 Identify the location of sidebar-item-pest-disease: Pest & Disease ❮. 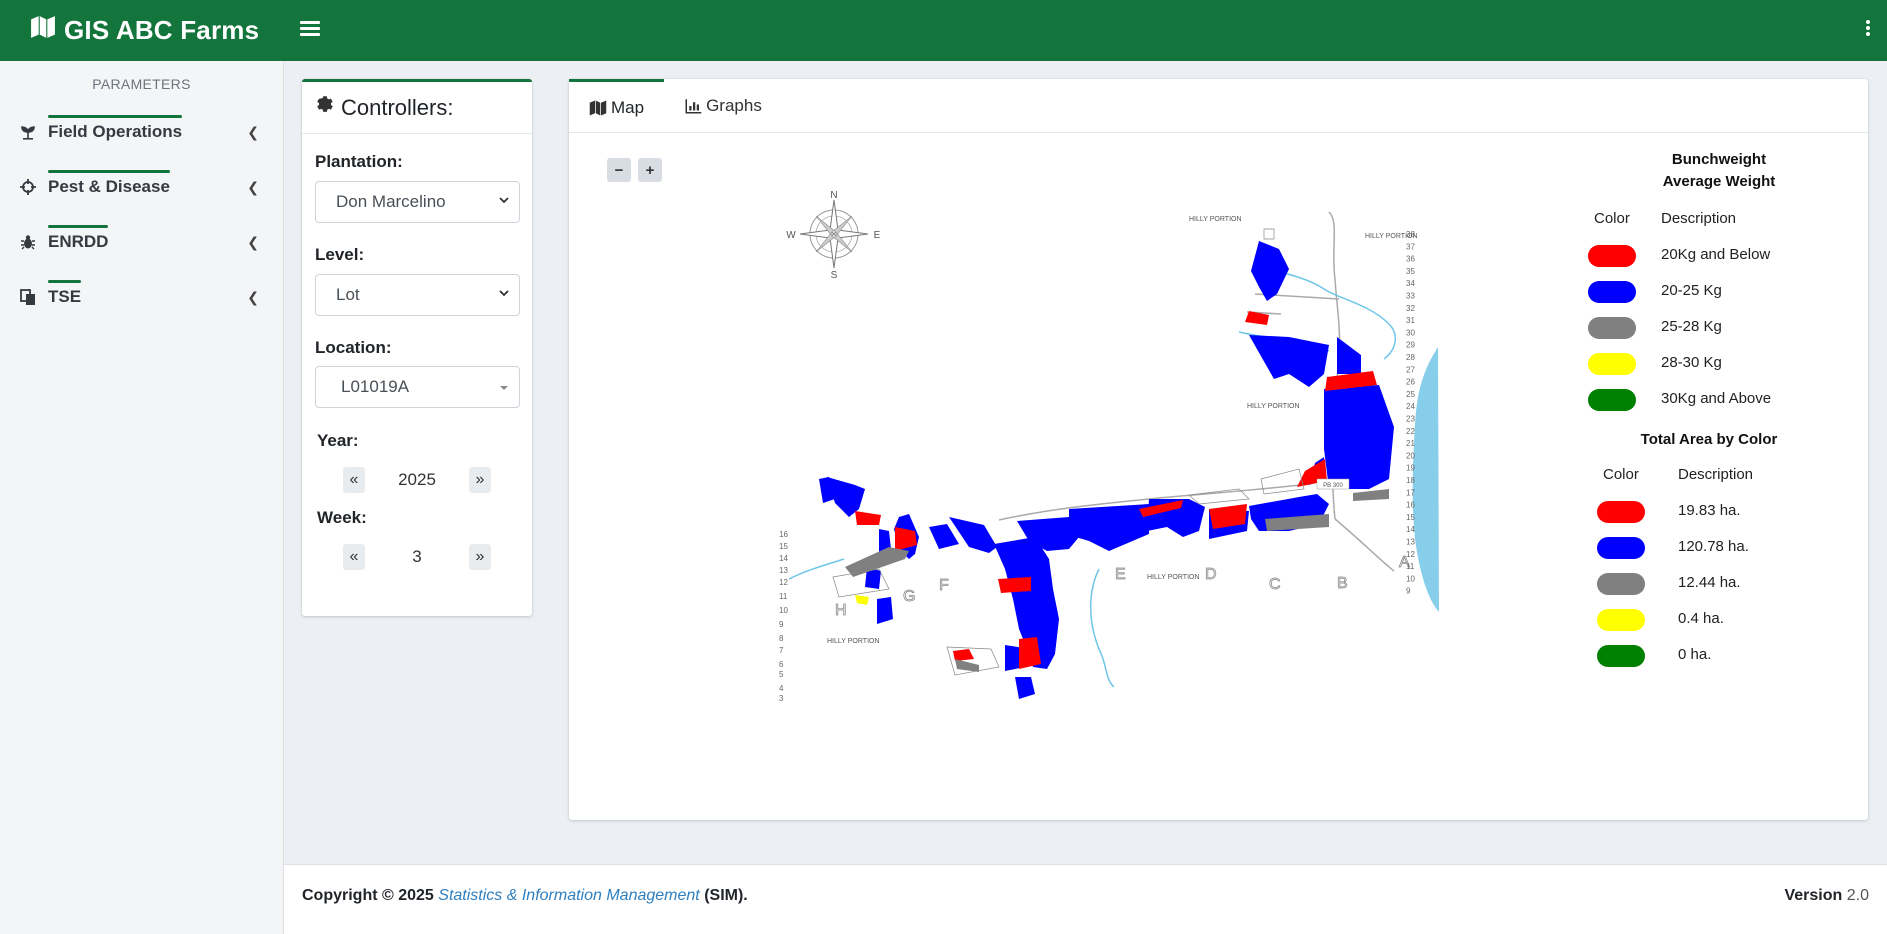
(141, 186).